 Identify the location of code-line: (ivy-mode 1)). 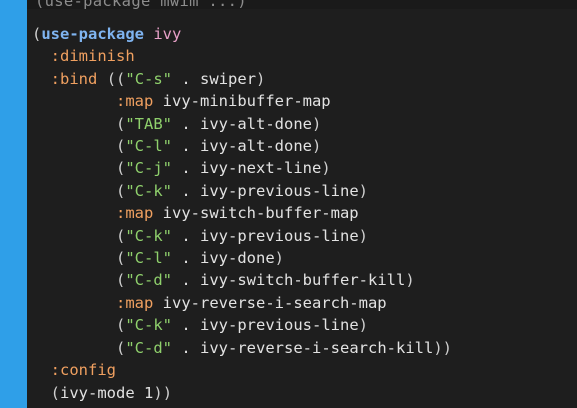
(102, 393).